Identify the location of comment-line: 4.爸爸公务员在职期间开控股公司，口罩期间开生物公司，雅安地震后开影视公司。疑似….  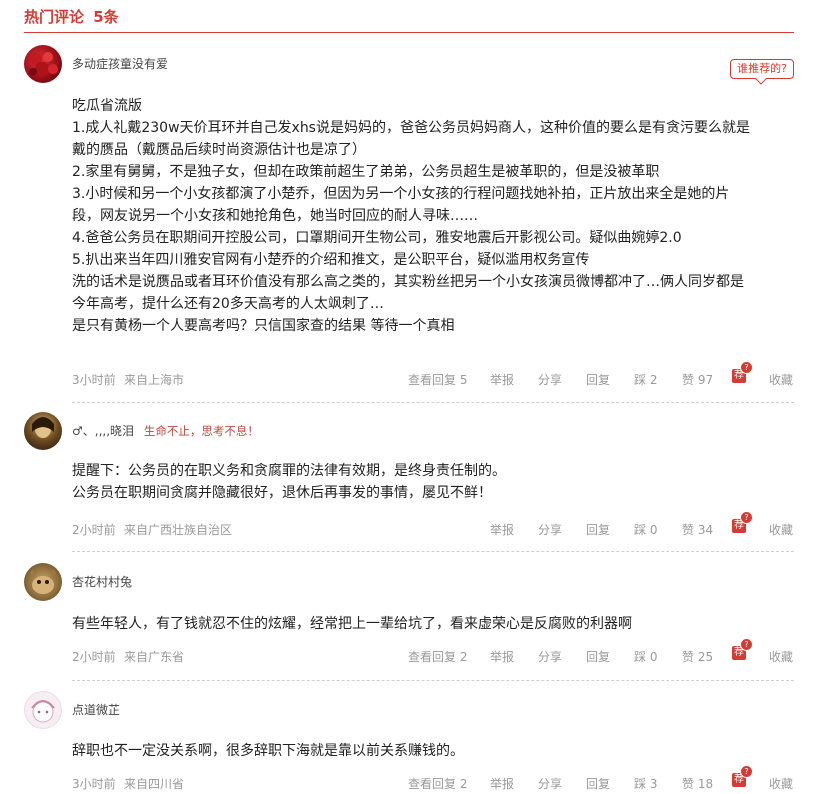
(377, 238).